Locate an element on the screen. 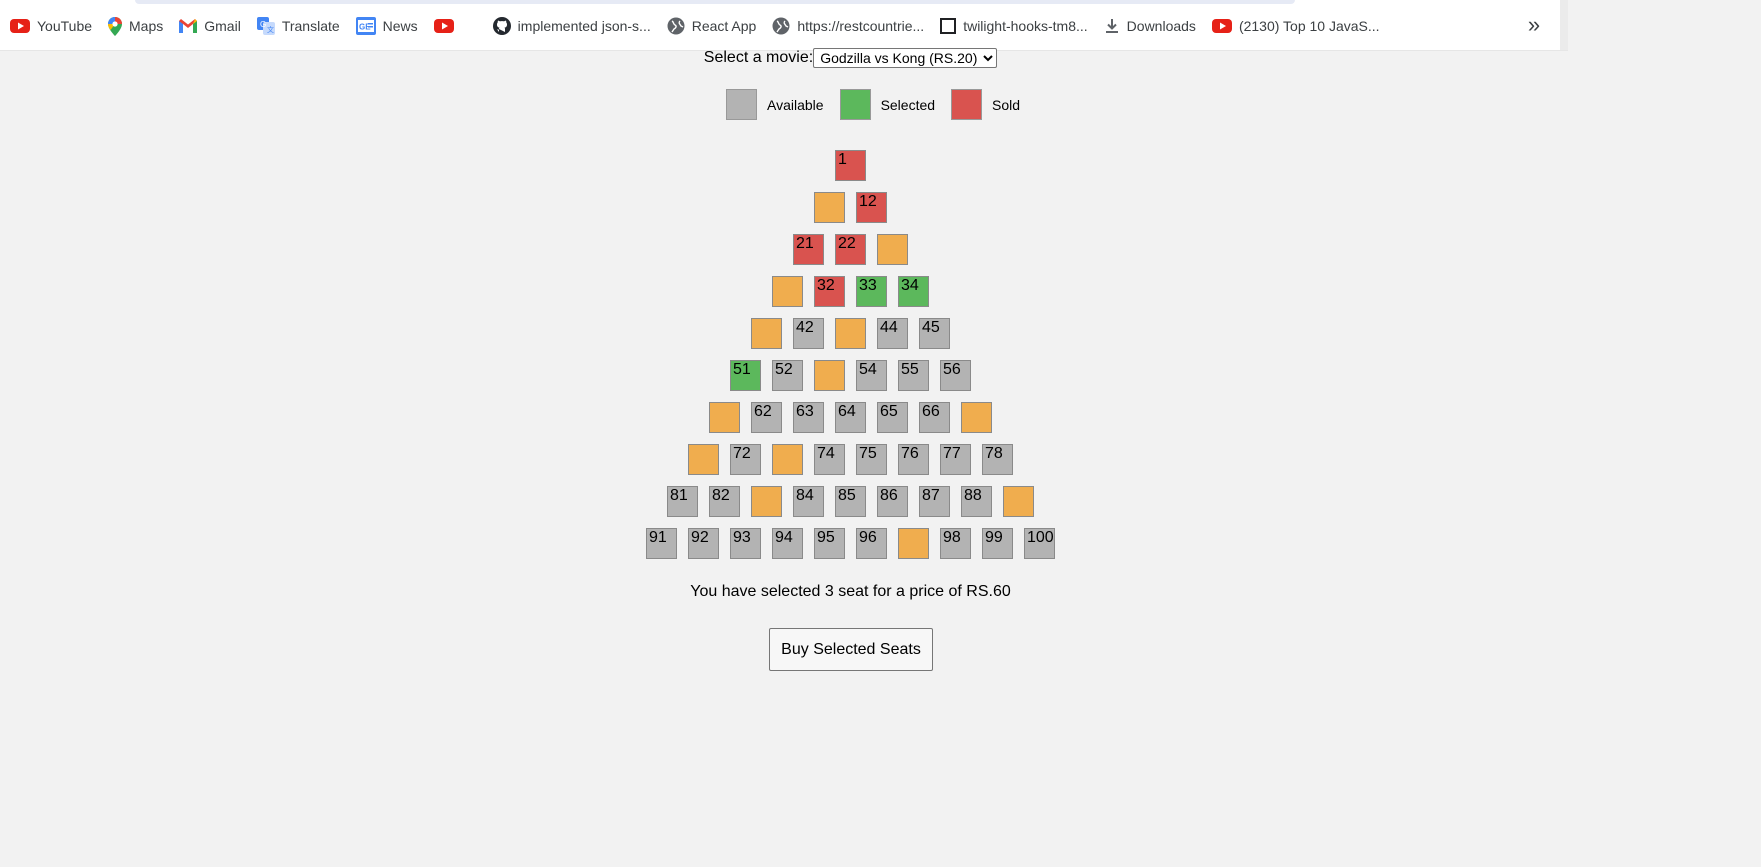 Image resolution: width=1761 pixels, height=867 pixels. seat-row: 42 44 45 is located at coordinates (850, 339).